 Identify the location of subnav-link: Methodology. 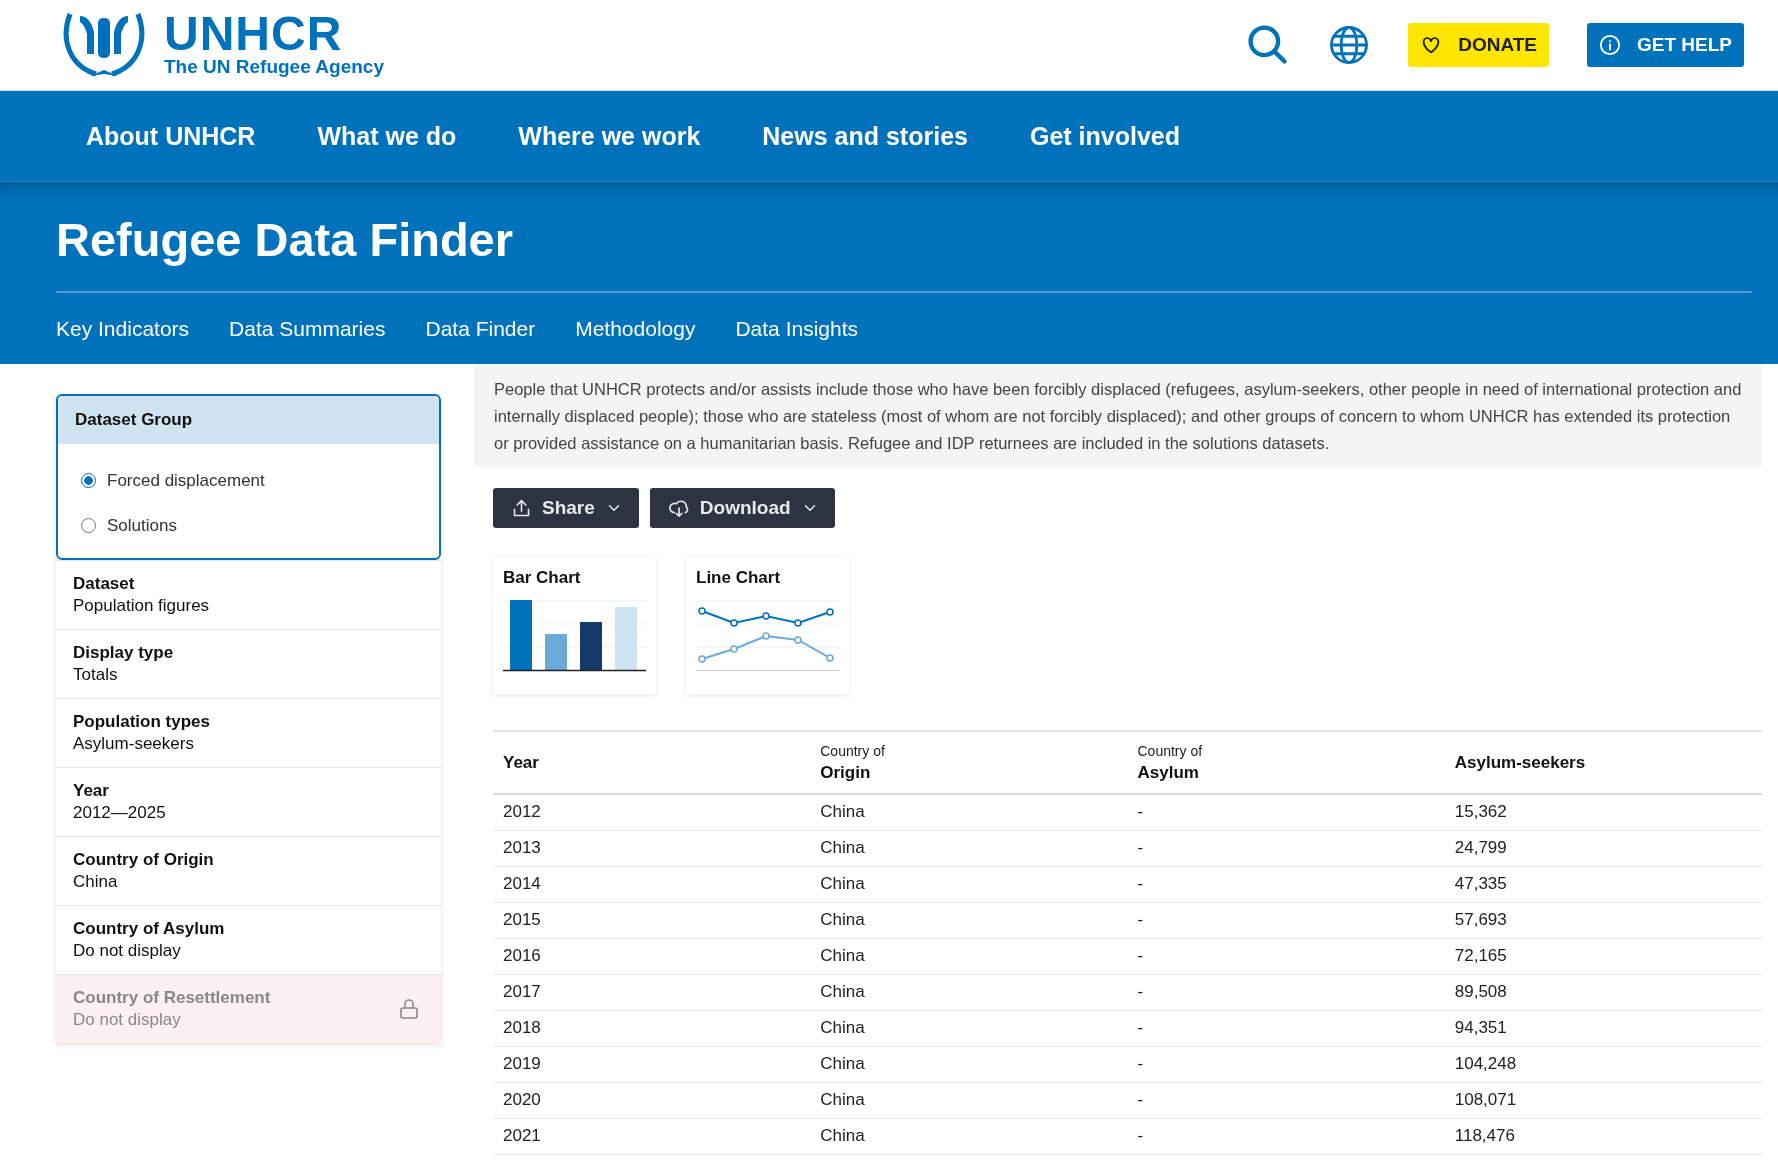
(635, 328).